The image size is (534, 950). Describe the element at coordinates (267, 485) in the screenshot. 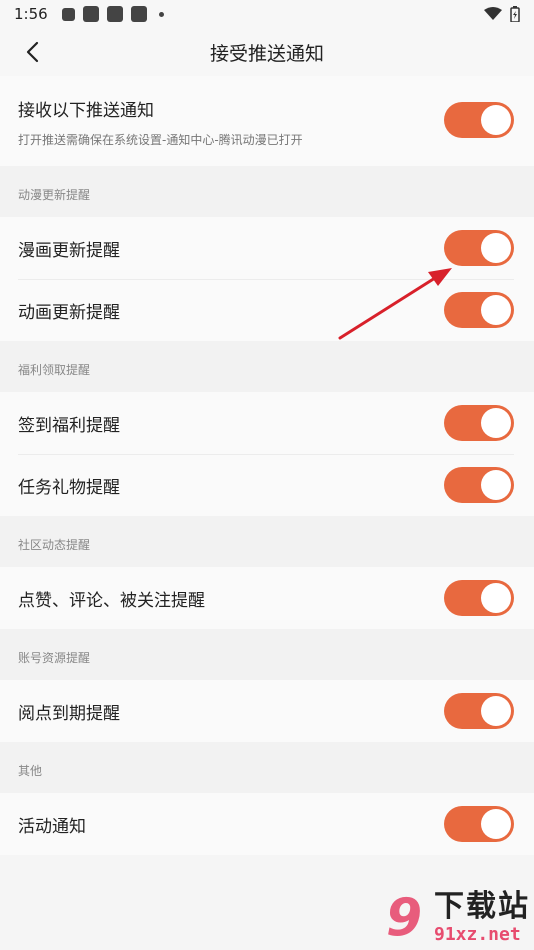

I see `setting-row-task-gift: 任务礼物提醒` at that location.